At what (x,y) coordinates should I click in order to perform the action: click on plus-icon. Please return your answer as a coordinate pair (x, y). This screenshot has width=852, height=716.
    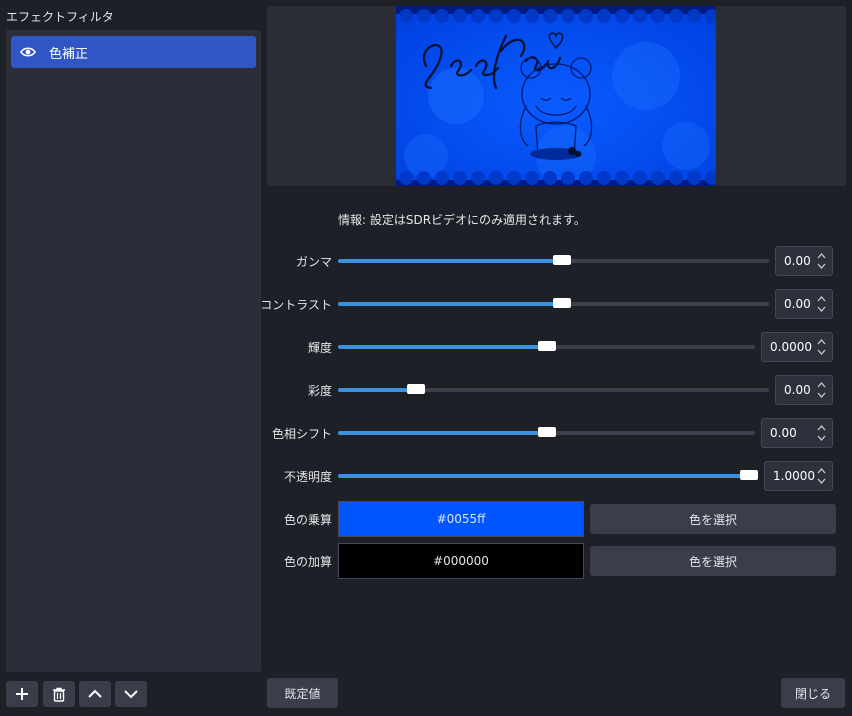
    Looking at the image, I should click on (22, 694).